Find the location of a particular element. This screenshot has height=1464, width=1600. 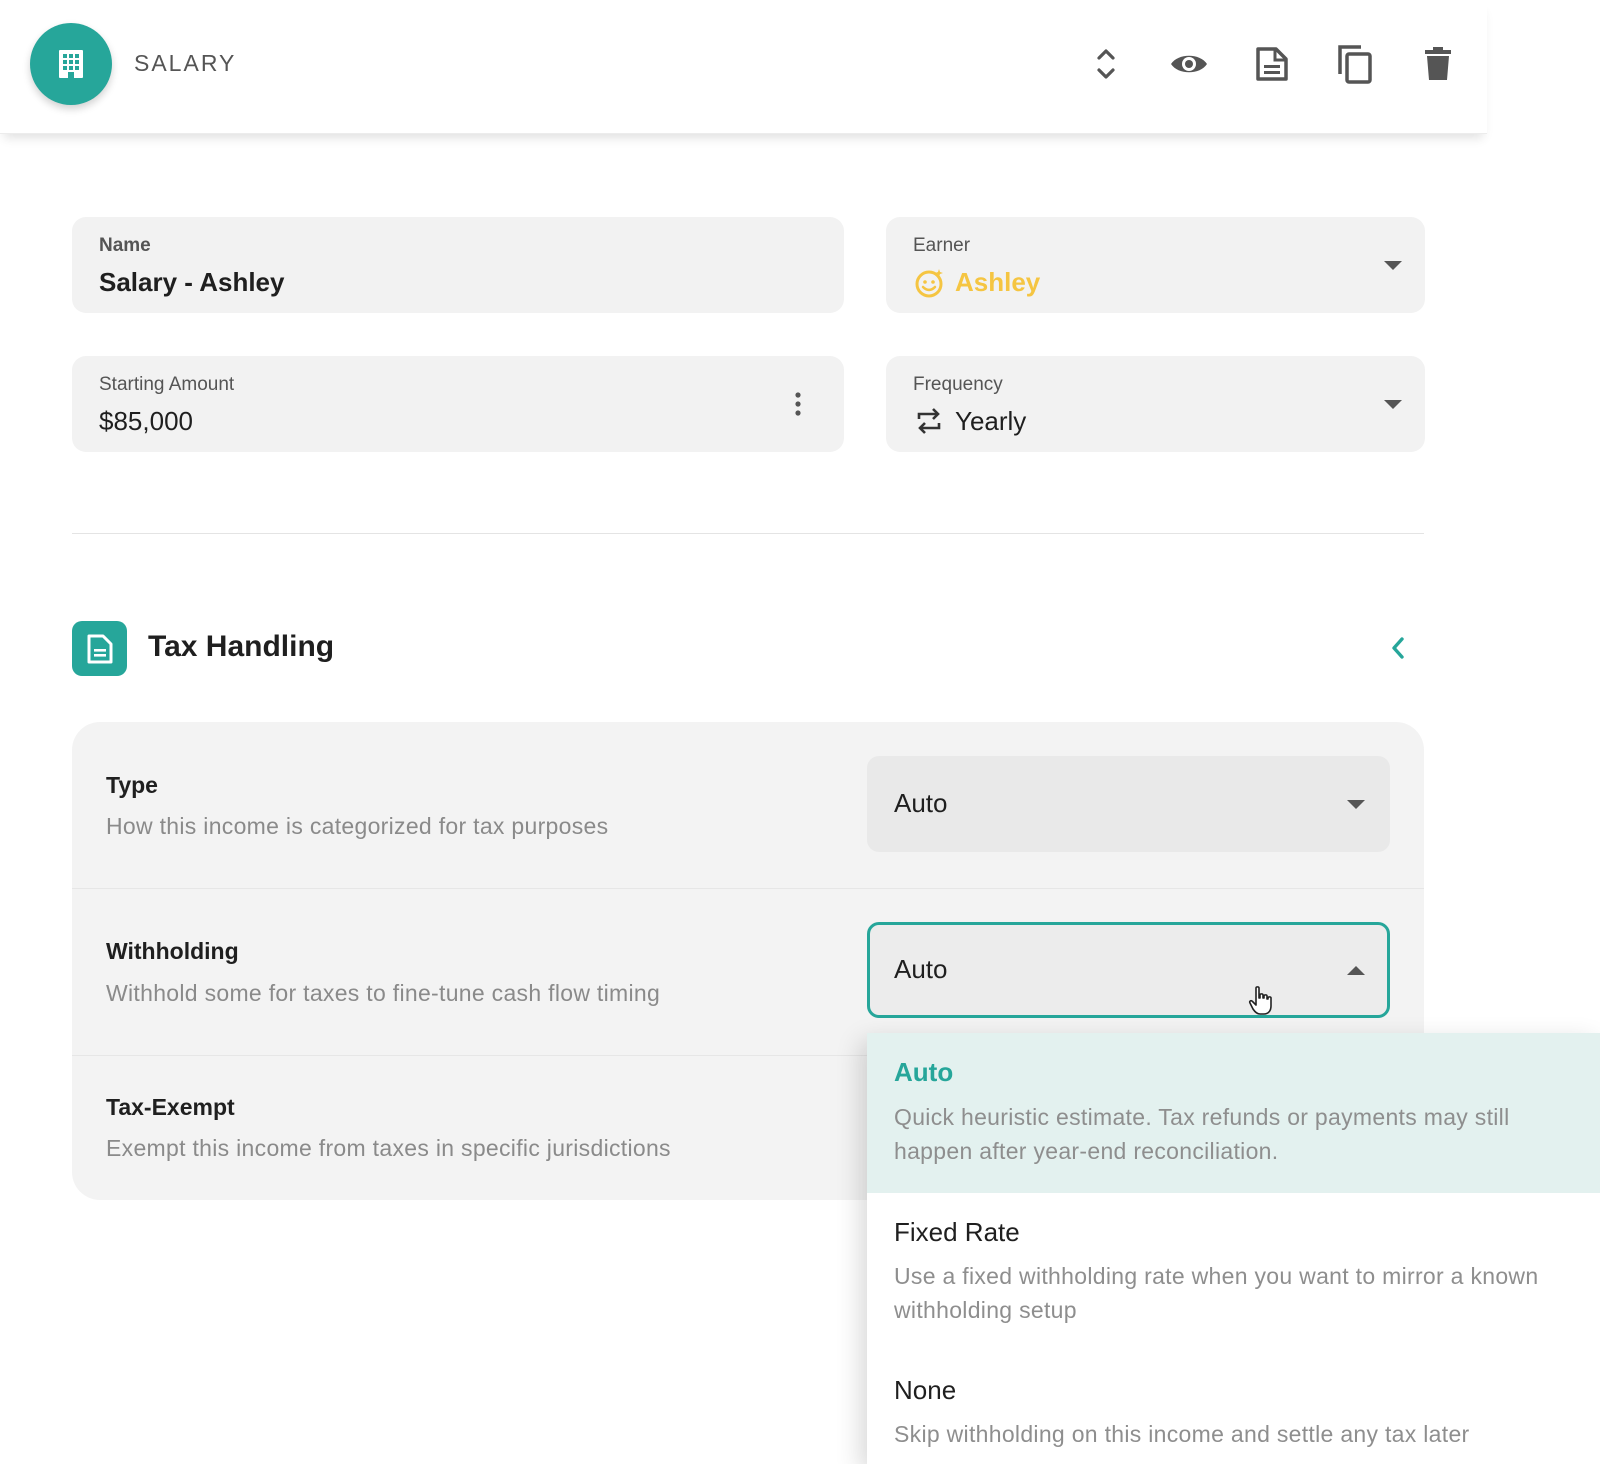

name-field: Name Salary - Ashley is located at coordinates (458, 265).